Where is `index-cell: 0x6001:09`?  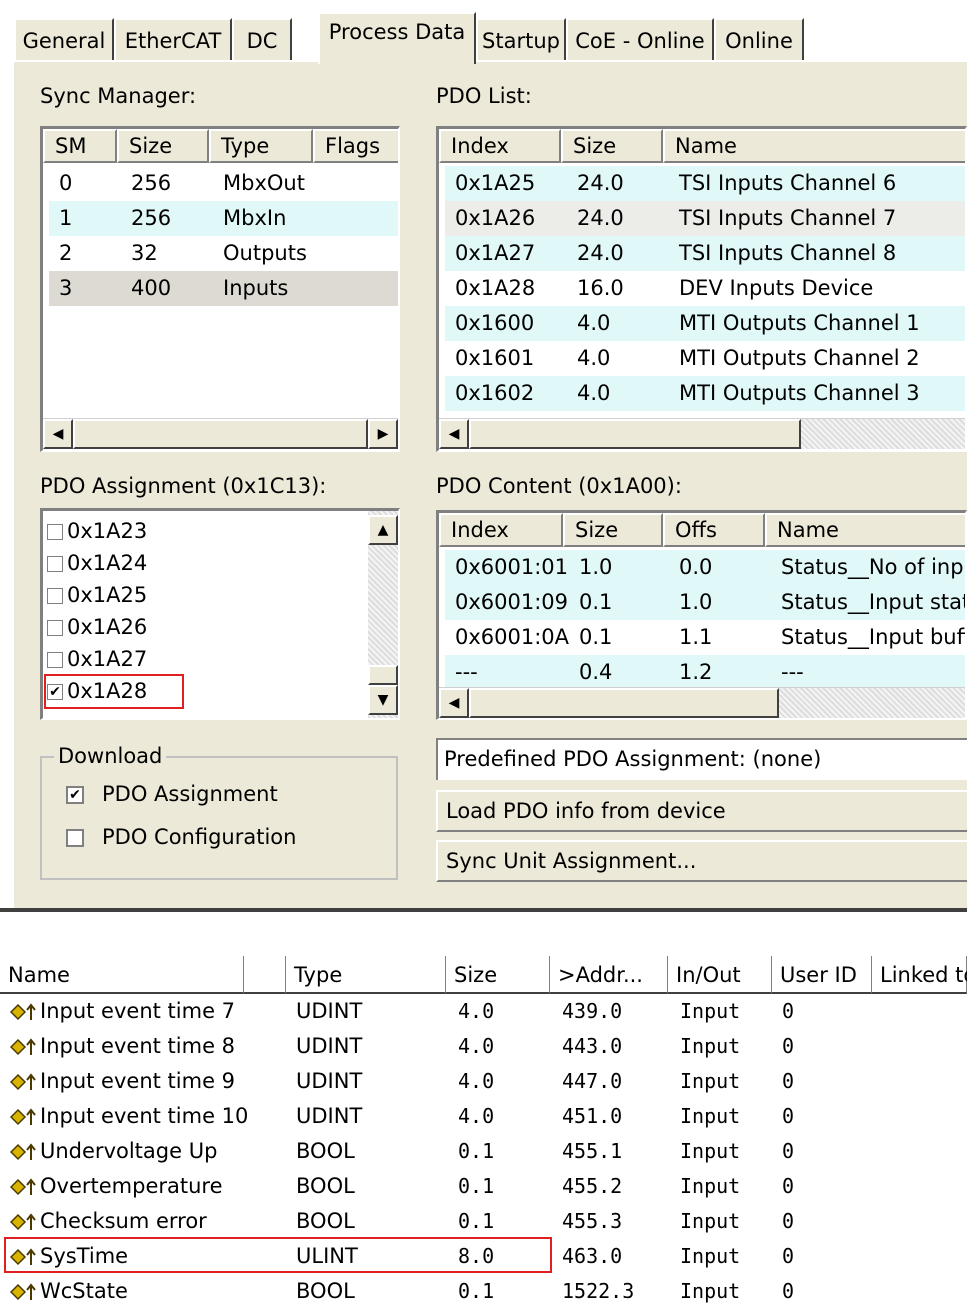 index-cell: 0x6001:09 is located at coordinates (512, 602).